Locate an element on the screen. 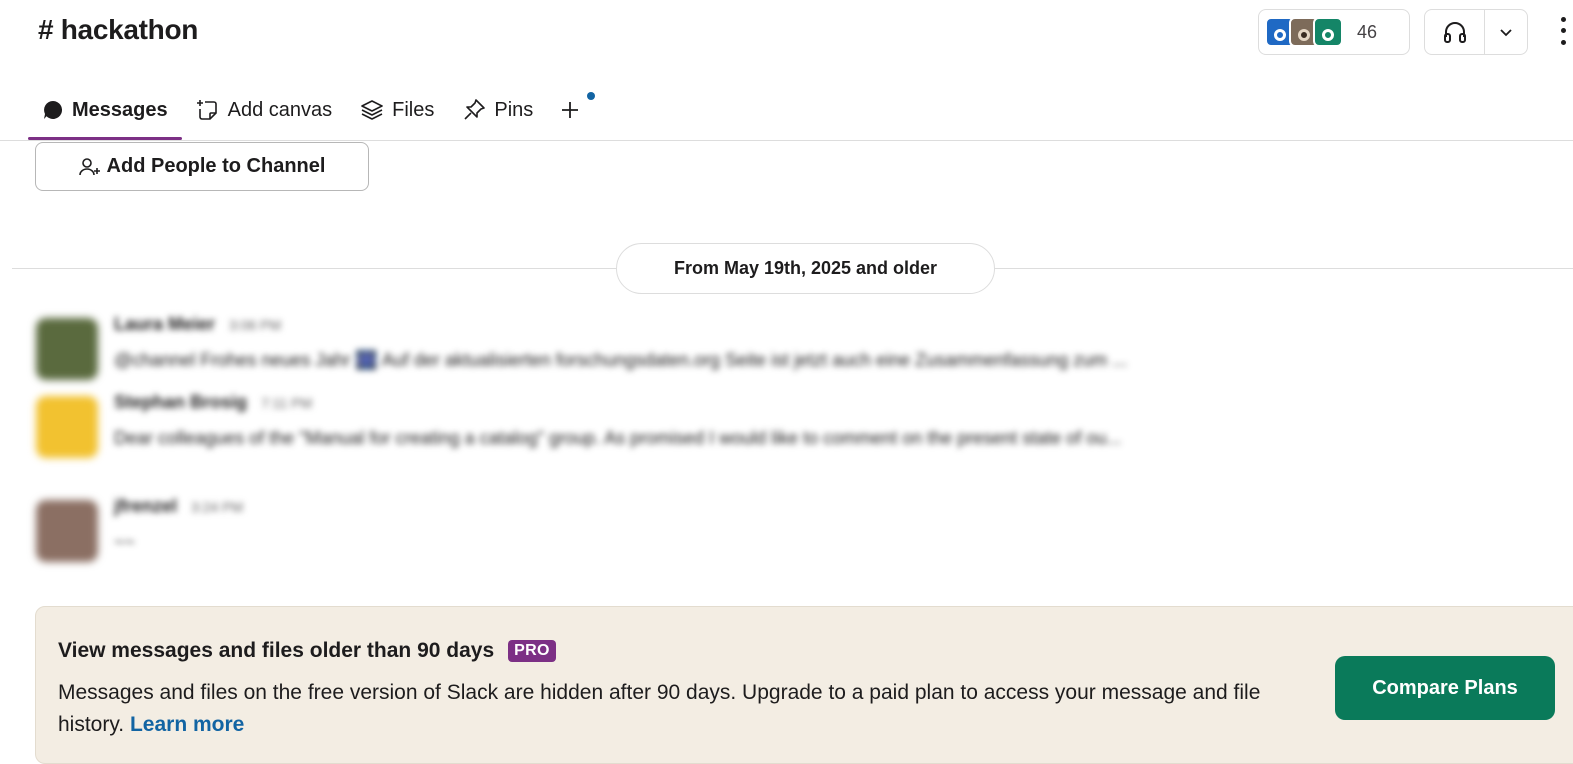 This screenshot has width=1573, height=764. date-divider: From May 19th, 2025 and older is located at coordinates (805, 268).